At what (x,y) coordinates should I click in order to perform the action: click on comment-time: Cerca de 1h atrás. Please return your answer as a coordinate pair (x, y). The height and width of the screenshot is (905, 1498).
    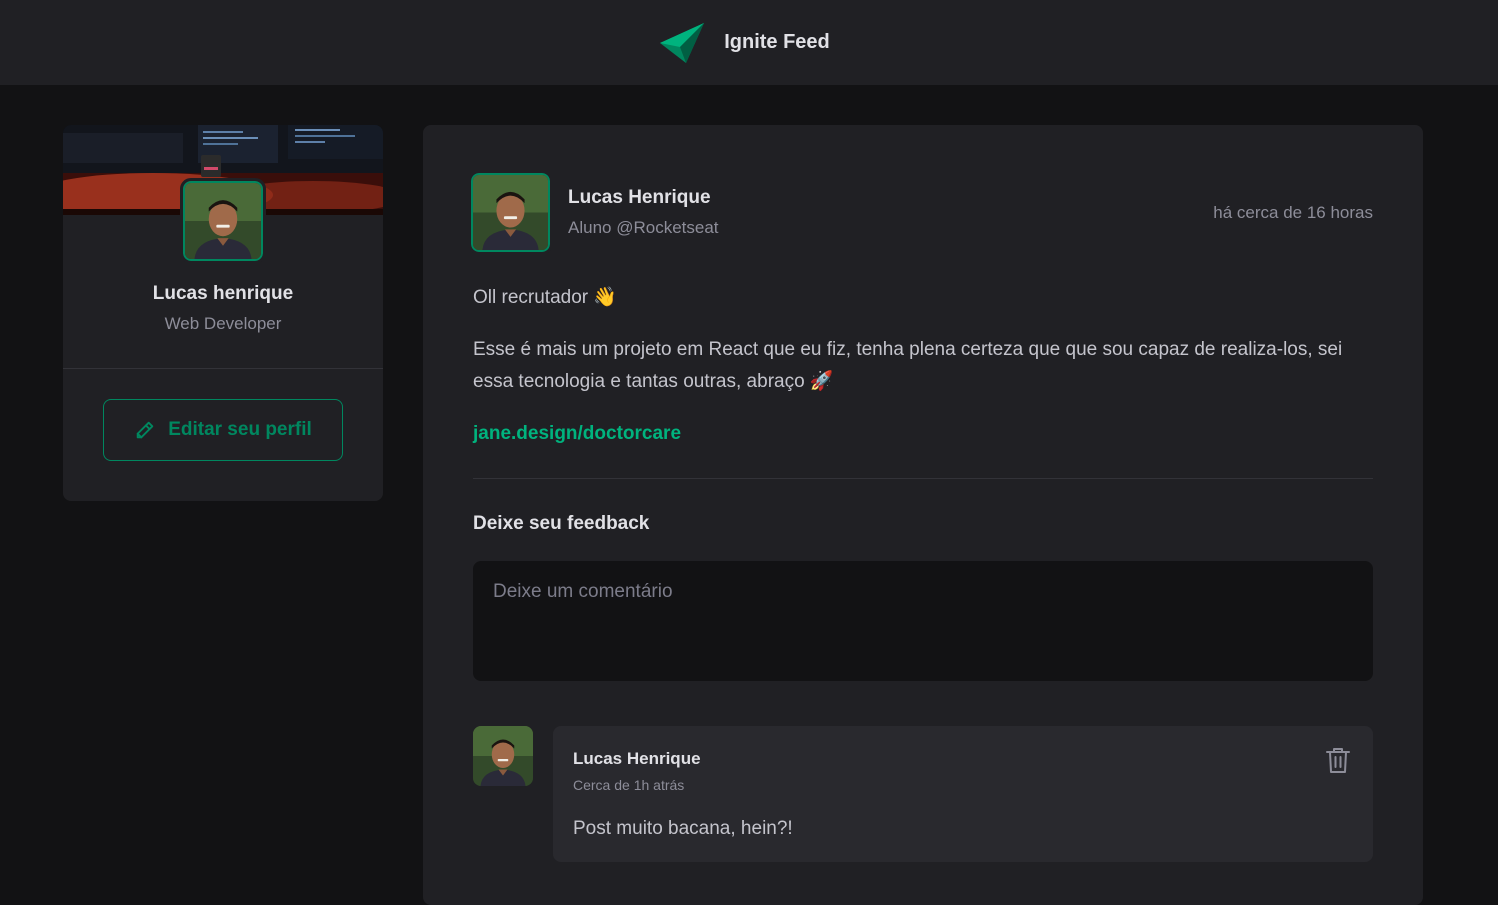
    Looking at the image, I should click on (629, 785).